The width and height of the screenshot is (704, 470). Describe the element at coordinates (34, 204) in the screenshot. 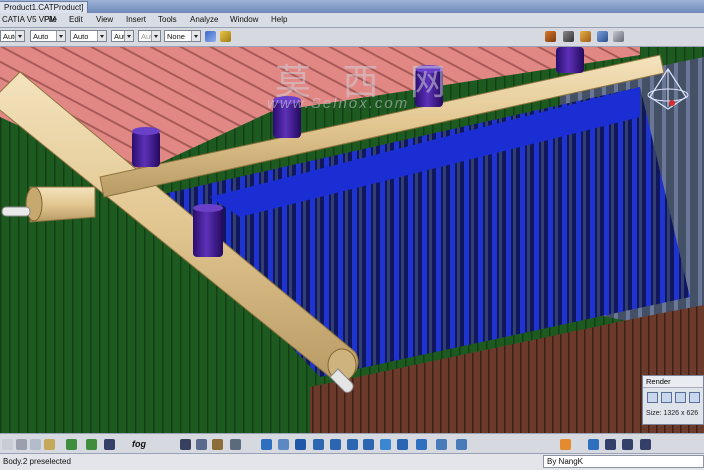

I see `stub-pipe-end` at that location.